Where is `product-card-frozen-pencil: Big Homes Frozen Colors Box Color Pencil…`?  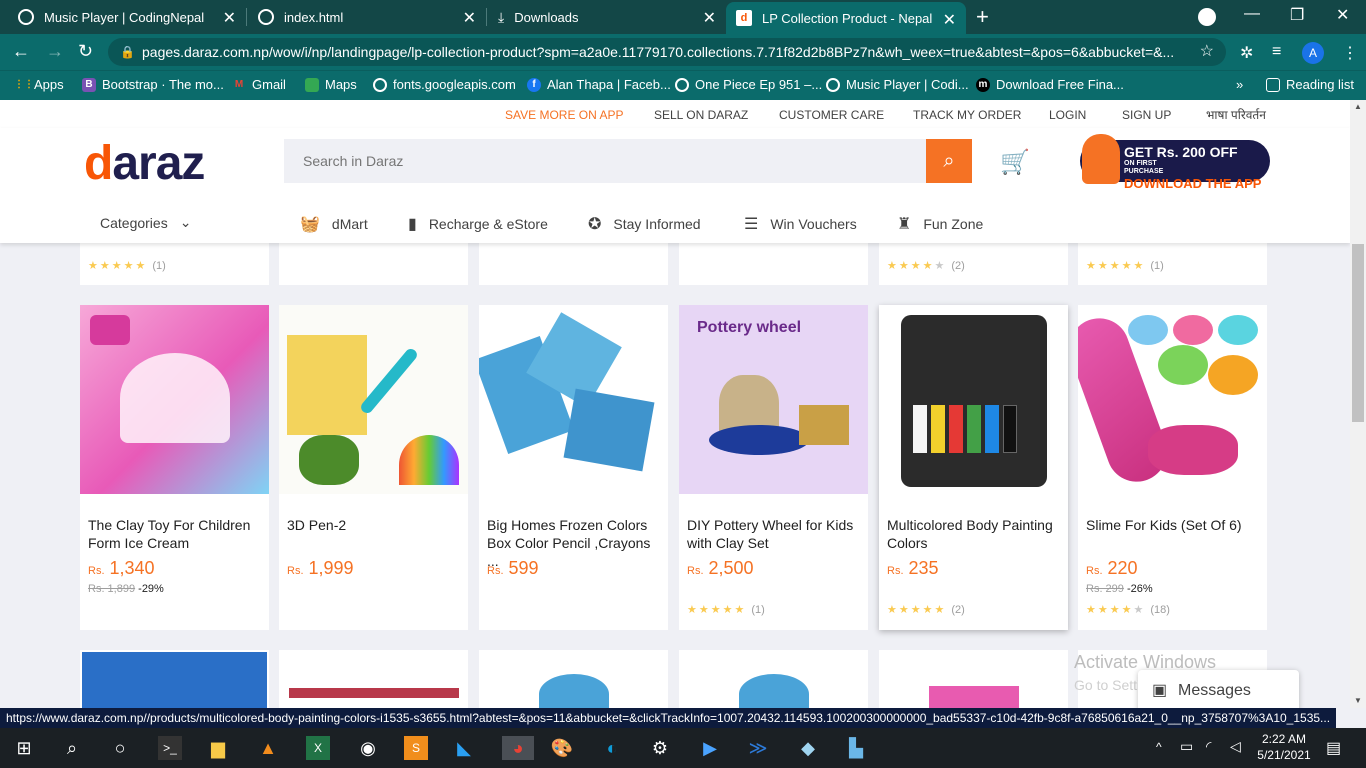 product-card-frozen-pencil: Big Homes Frozen Colors Box Color Pencil… is located at coordinates (573, 467).